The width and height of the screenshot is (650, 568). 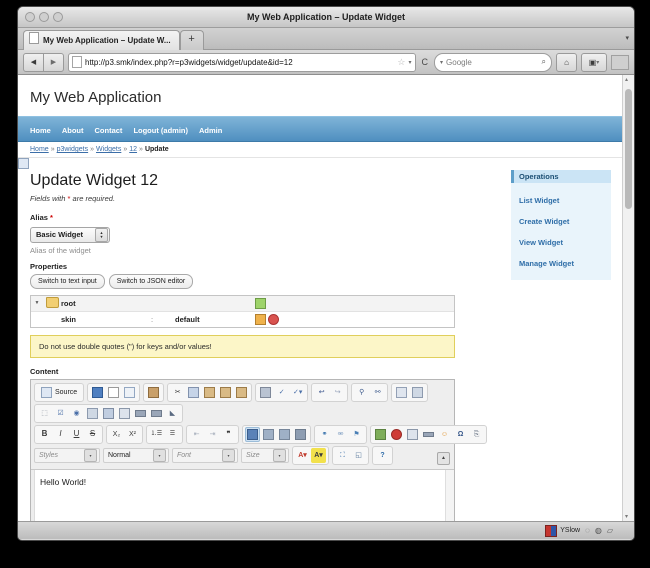 What do you see at coordinates (377, 392) in the screenshot?
I see `replace-icon: ⚯` at bounding box center [377, 392].